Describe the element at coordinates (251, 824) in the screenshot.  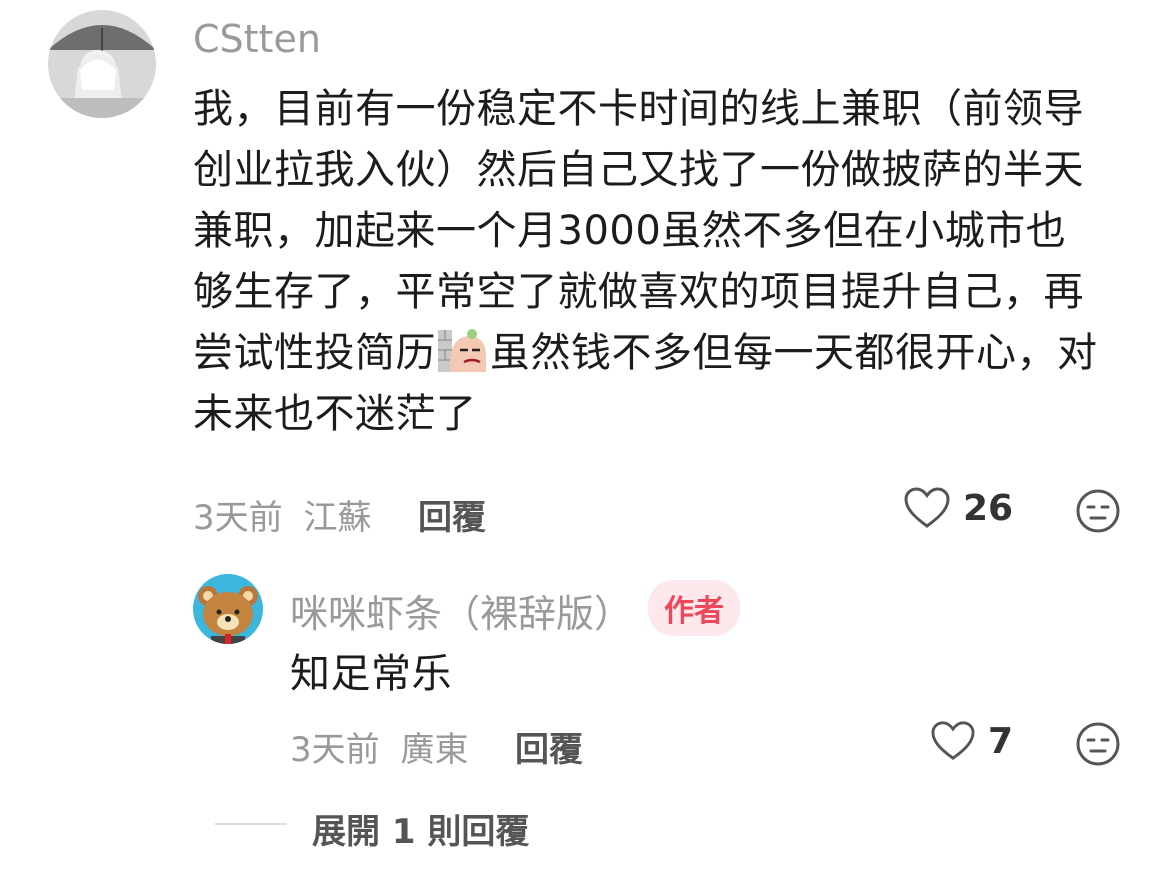
I see `expand-divider` at that location.